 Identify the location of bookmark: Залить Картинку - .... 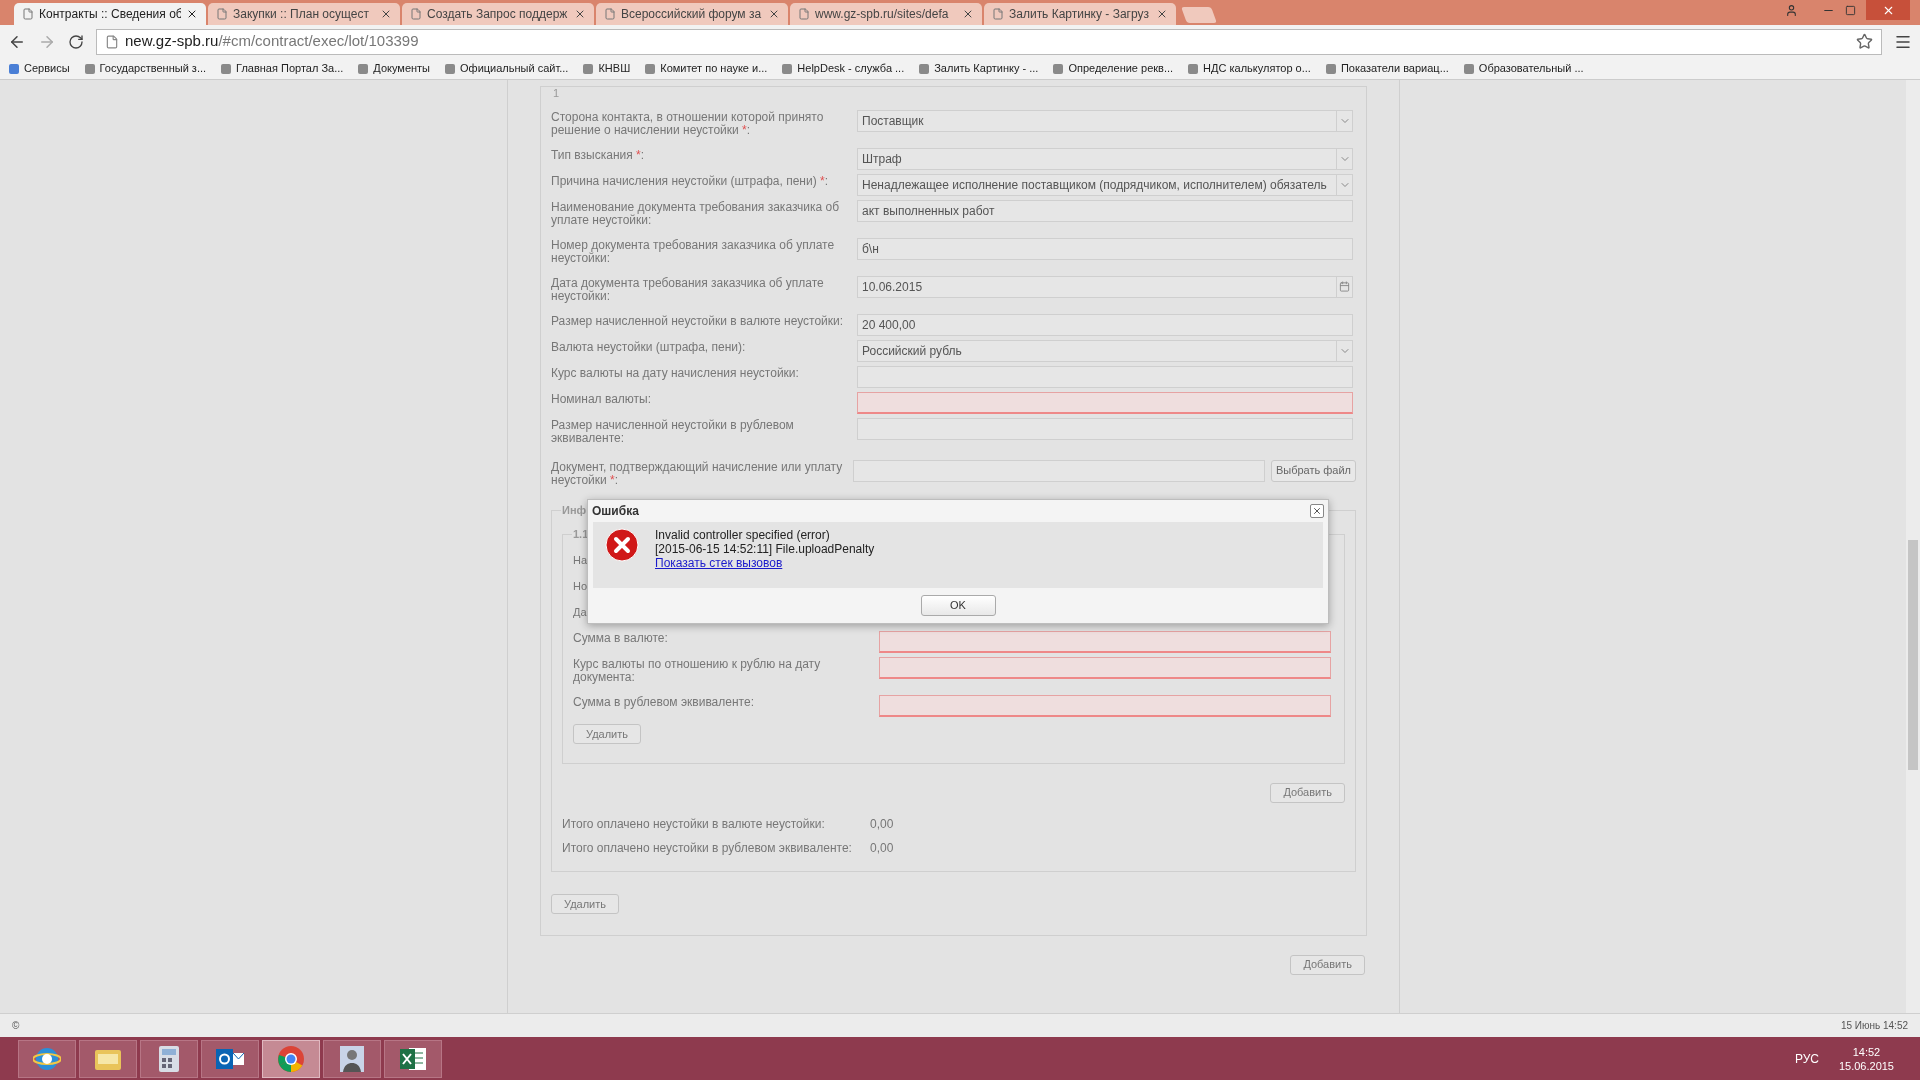
(978, 68).